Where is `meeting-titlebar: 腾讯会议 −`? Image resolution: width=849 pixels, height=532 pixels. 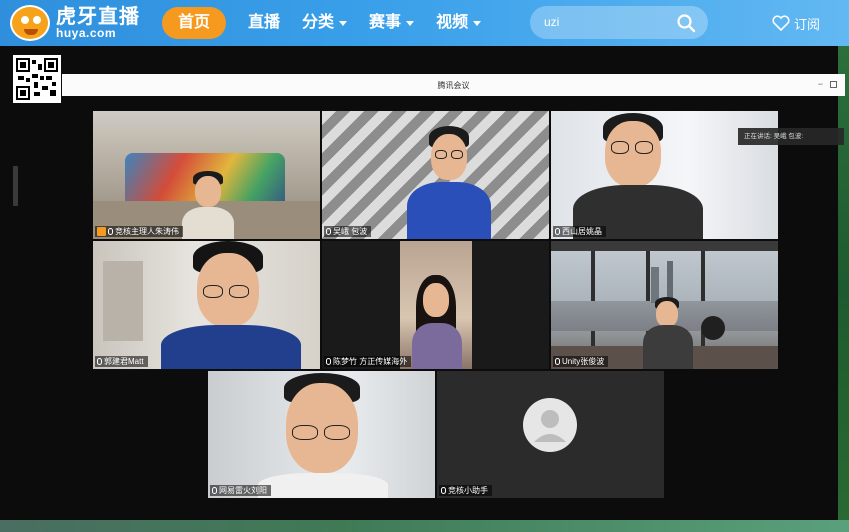
meeting-titlebar: 腾讯会议 − is located at coordinates (453, 85).